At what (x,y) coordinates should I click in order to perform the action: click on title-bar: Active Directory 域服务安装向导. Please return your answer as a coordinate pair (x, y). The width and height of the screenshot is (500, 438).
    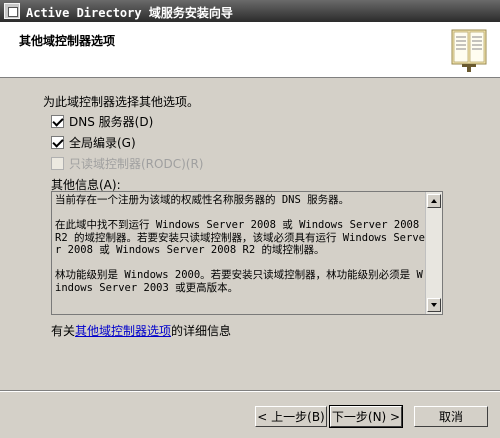
    Looking at the image, I should click on (250, 11).